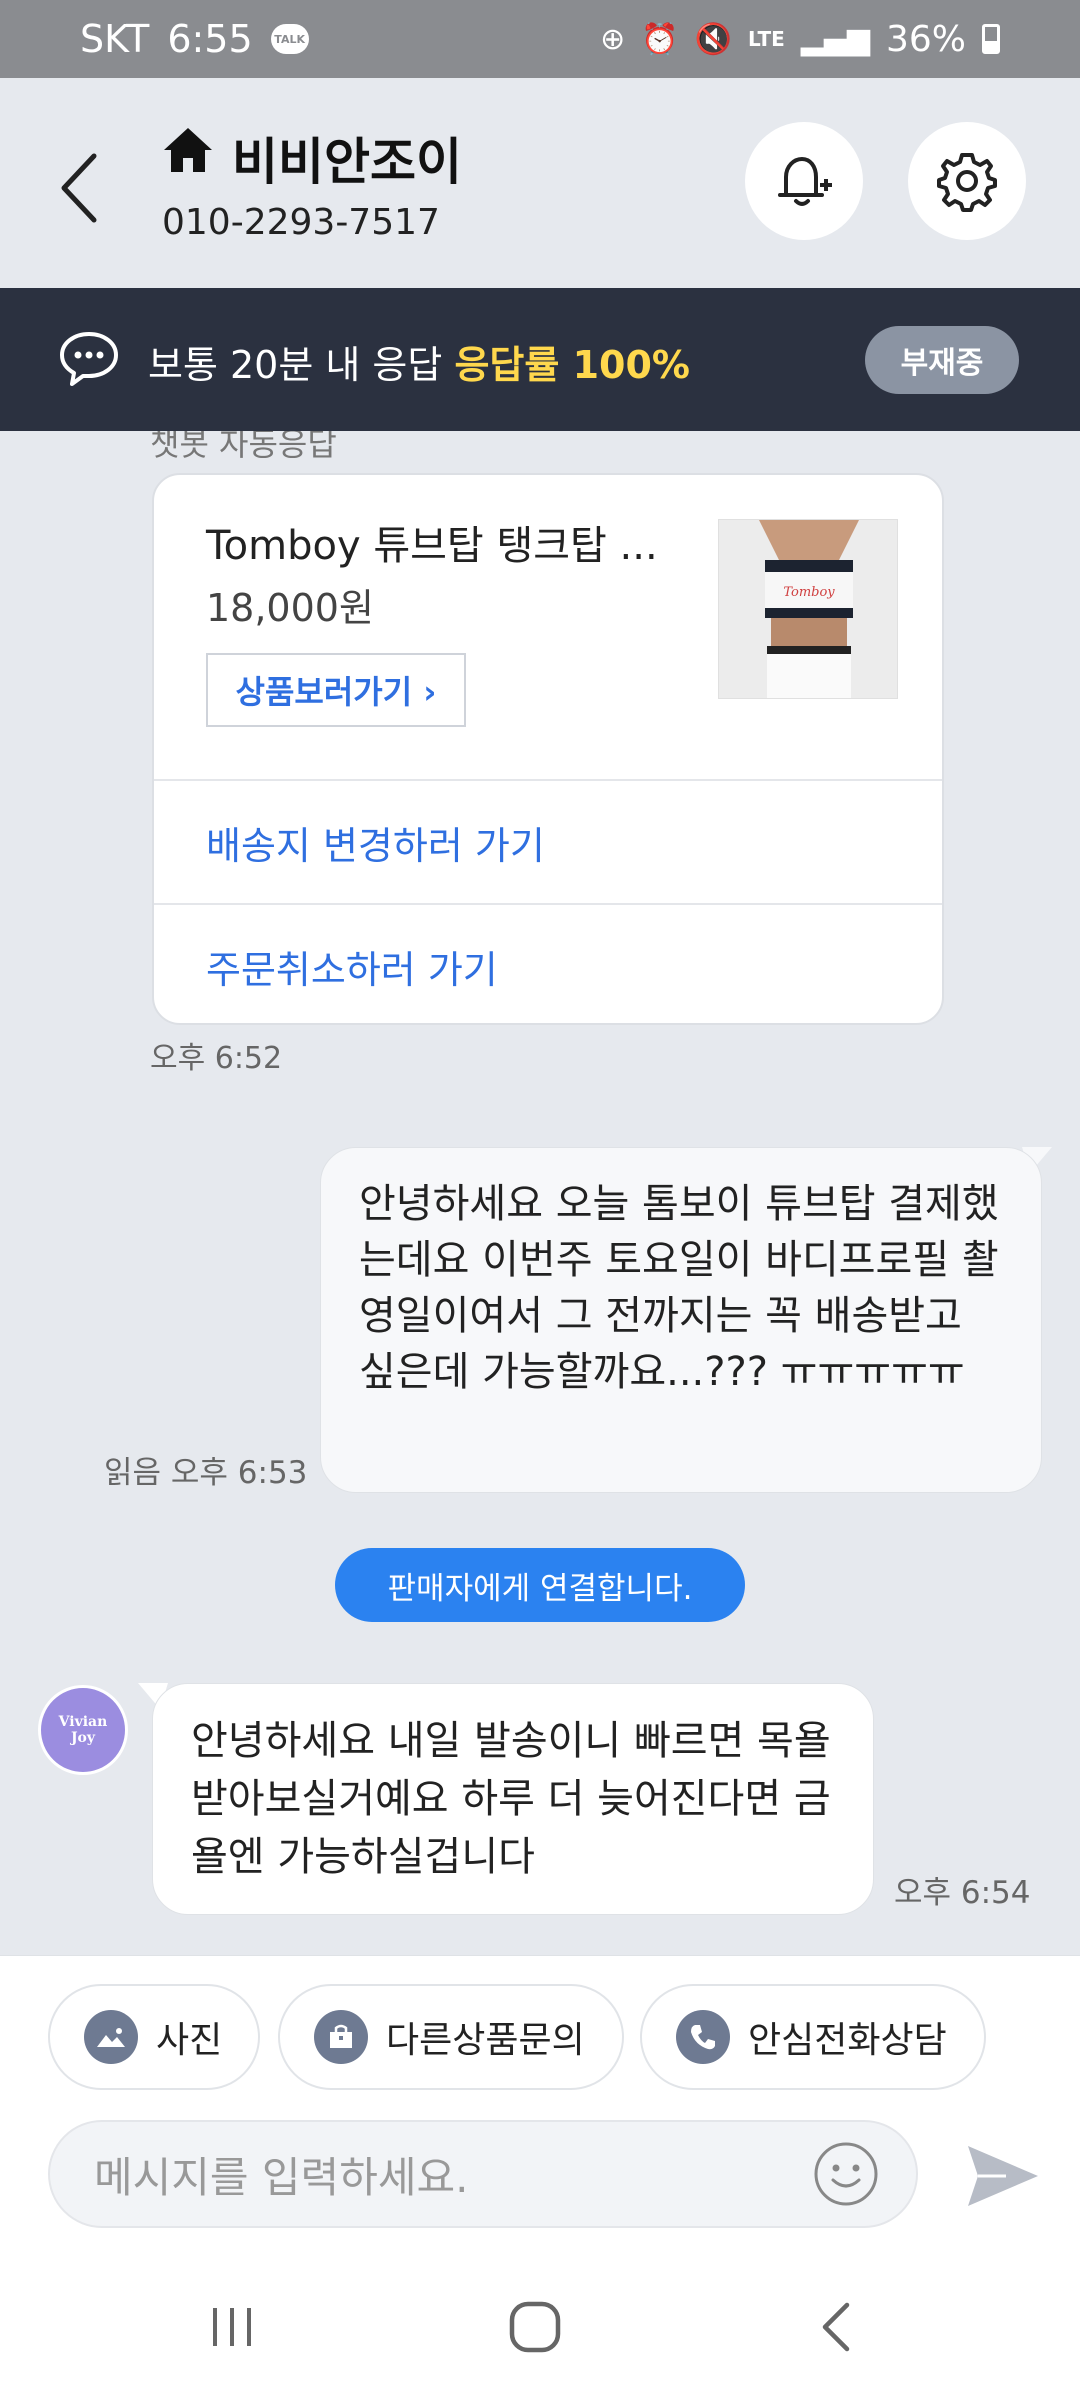 The height and width of the screenshot is (2400, 1080). What do you see at coordinates (548, 963) in the screenshot?
I see `cancel-order-link: 주문취소하러 가기` at bounding box center [548, 963].